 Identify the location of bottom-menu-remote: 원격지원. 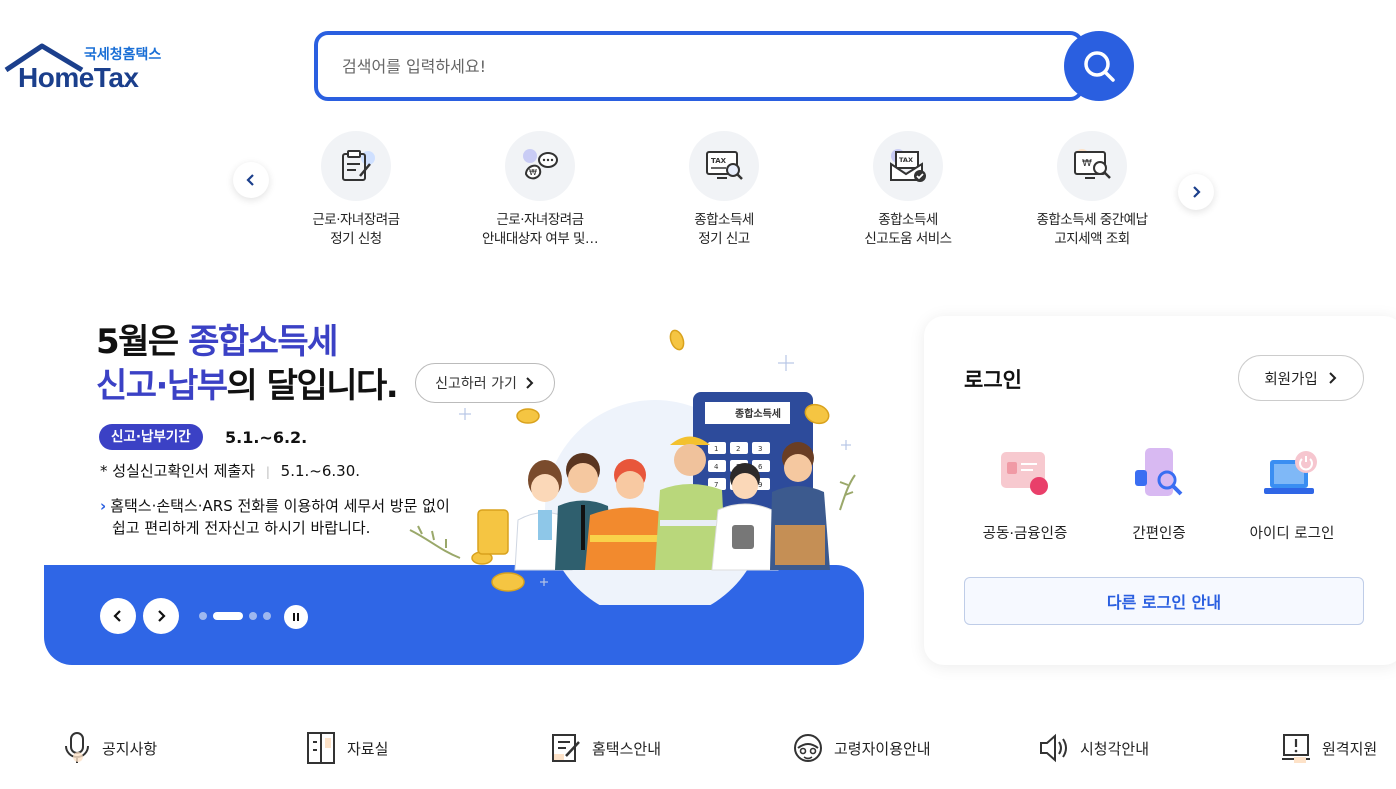
(1328, 748).